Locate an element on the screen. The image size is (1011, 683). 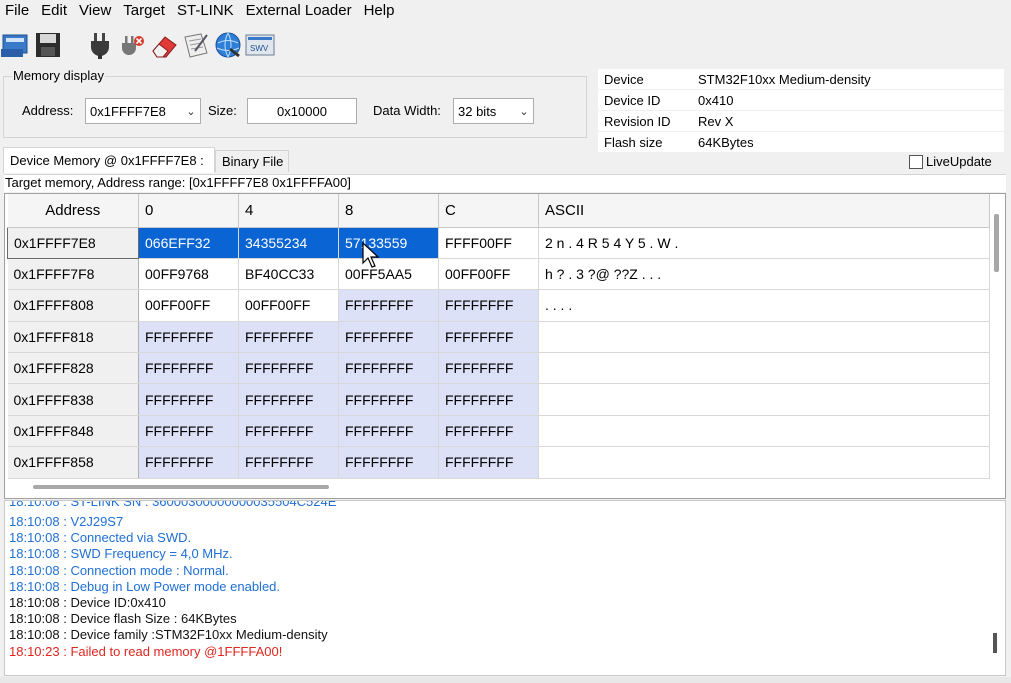
swv-icon: SWV is located at coordinates (260, 45).